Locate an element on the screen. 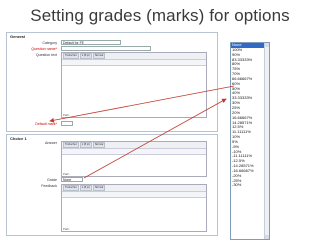  arrow-to-default-mark is located at coordinates (142, 104).